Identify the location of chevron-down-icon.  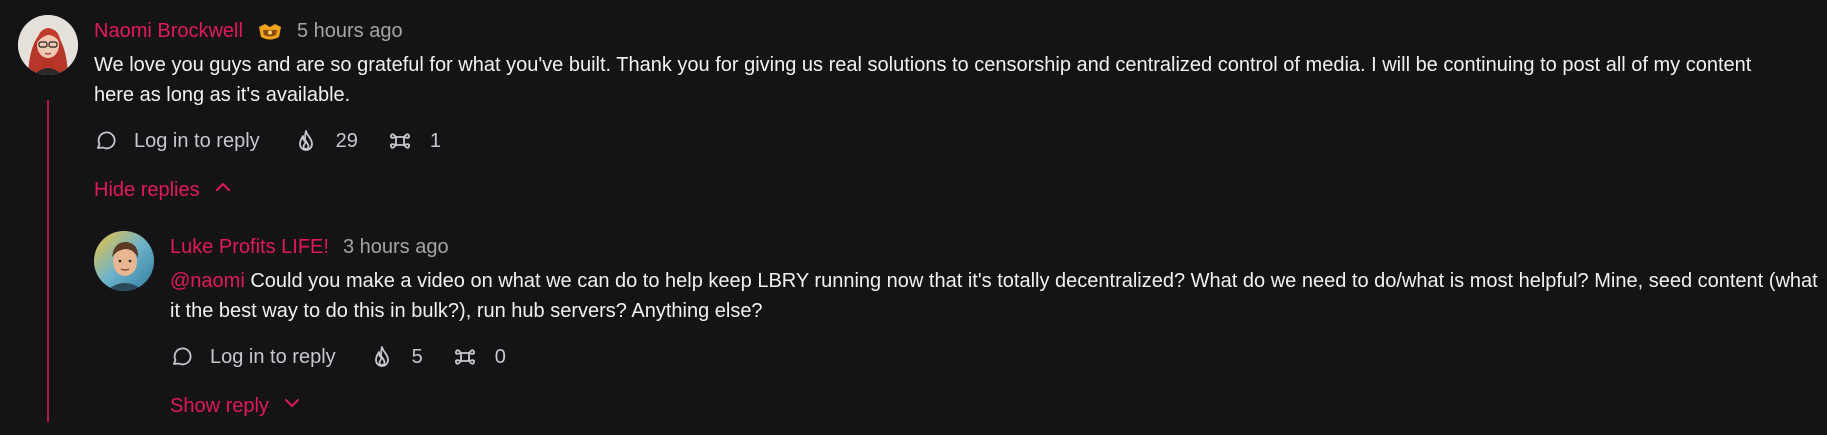
(292, 406).